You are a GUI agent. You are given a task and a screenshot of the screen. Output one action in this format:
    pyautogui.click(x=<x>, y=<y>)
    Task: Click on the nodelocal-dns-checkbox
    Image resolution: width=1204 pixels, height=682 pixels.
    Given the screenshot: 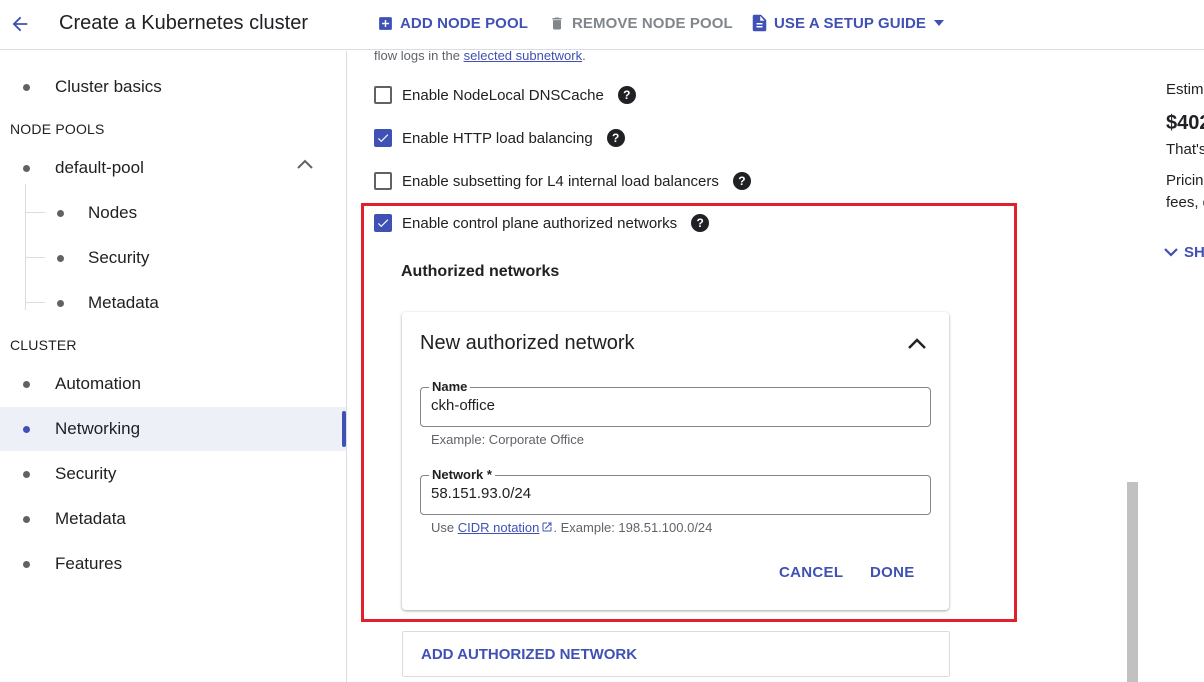 What is the action you would take?
    pyautogui.click(x=383, y=95)
    